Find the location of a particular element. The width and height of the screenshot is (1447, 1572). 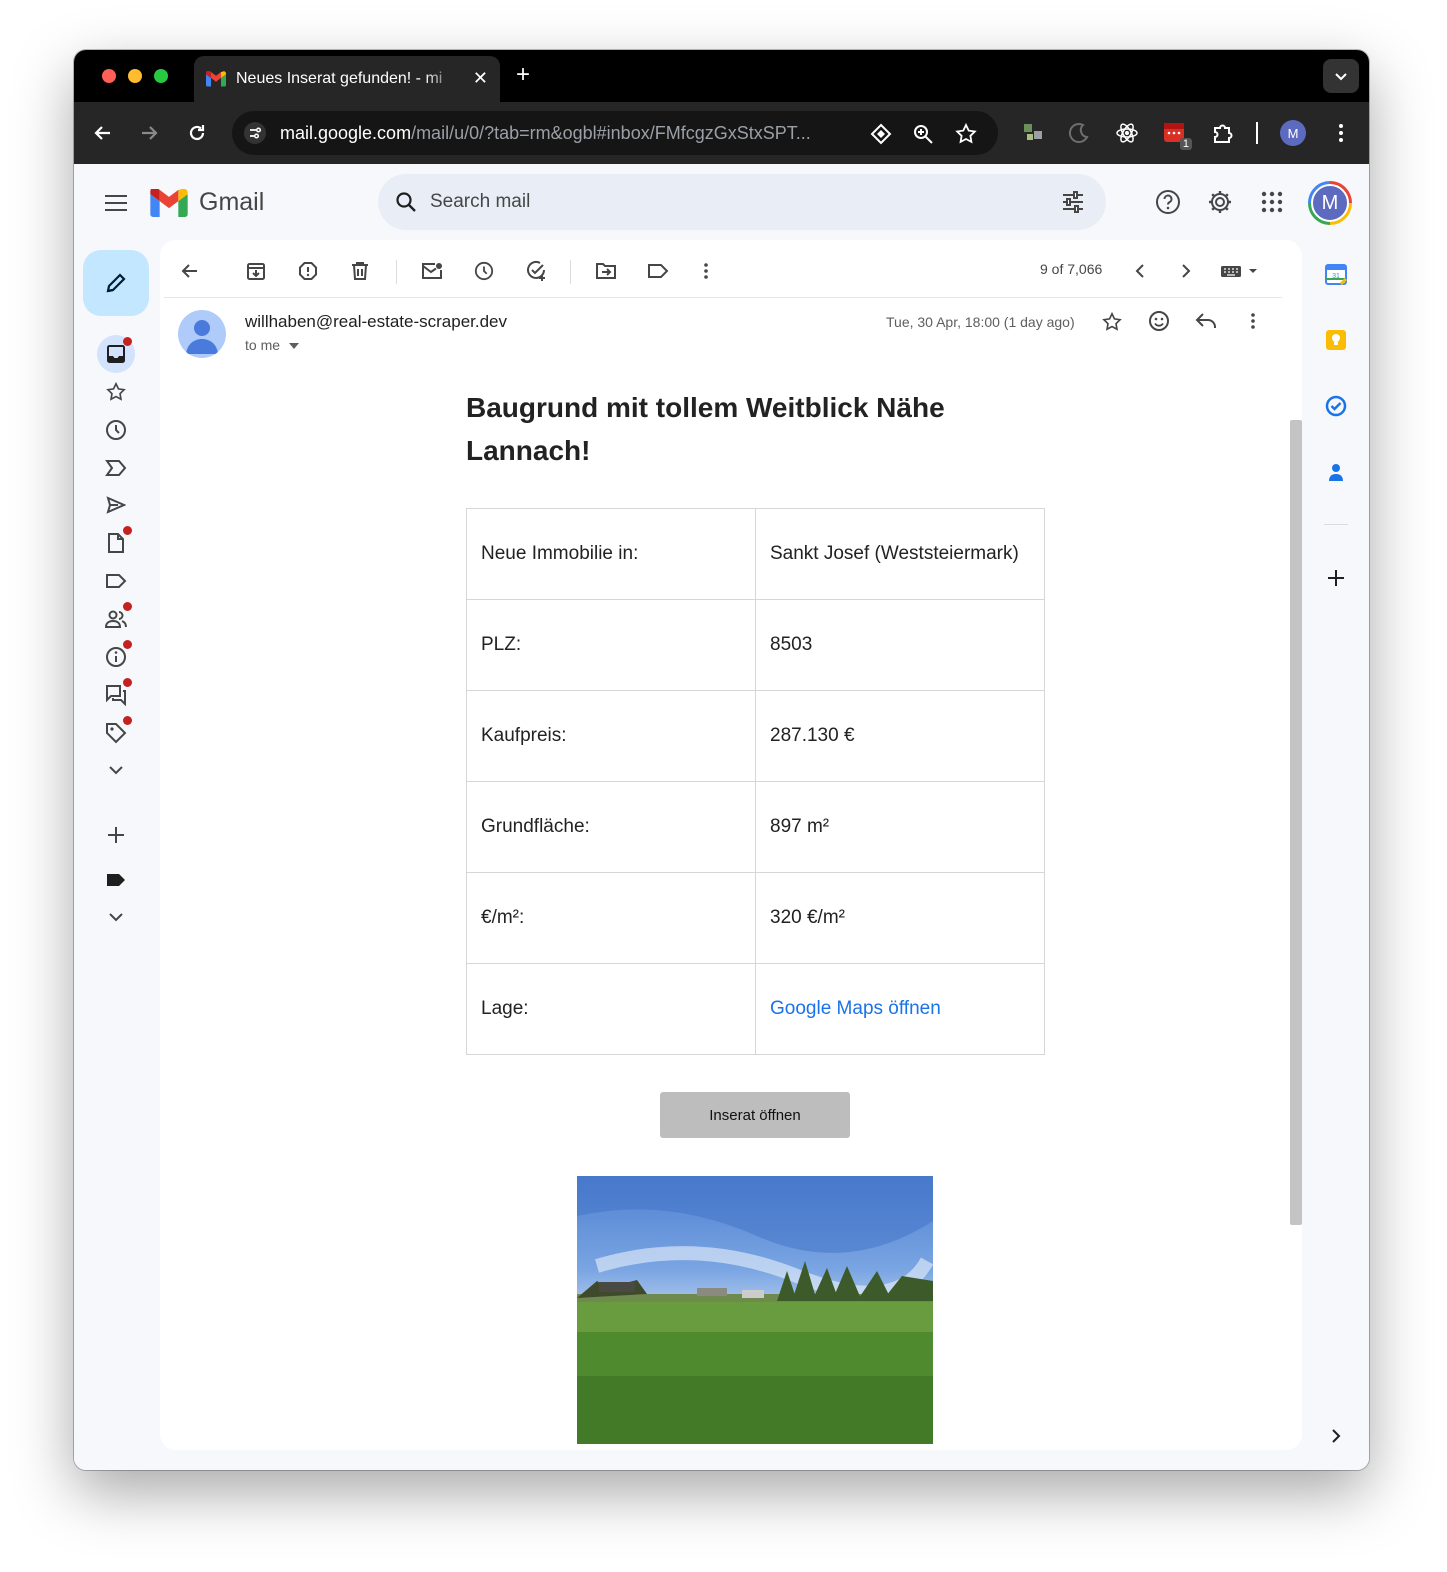

caret-down-icon is located at coordinates (293, 346).